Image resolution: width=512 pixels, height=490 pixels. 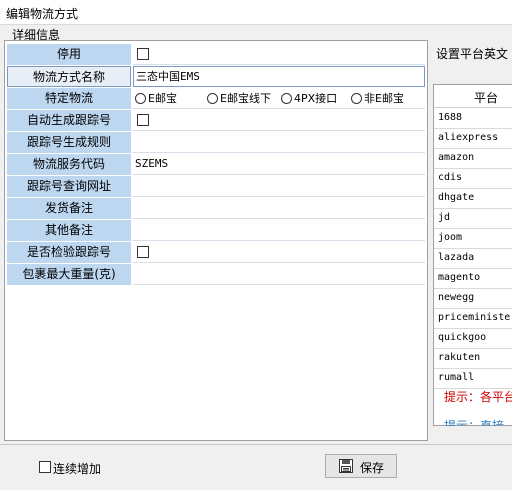 I want to click on radio-eyoubao-offline: E邮宝线下, so click(x=239, y=98).